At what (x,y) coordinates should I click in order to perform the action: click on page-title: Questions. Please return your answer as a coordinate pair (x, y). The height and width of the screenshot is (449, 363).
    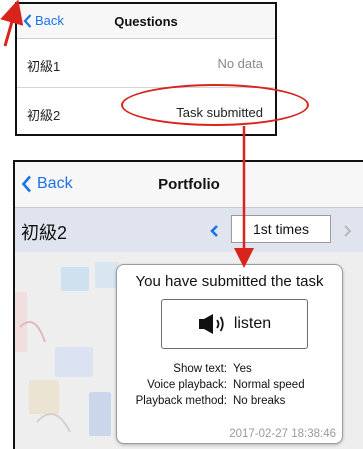
    Looking at the image, I should click on (146, 21).